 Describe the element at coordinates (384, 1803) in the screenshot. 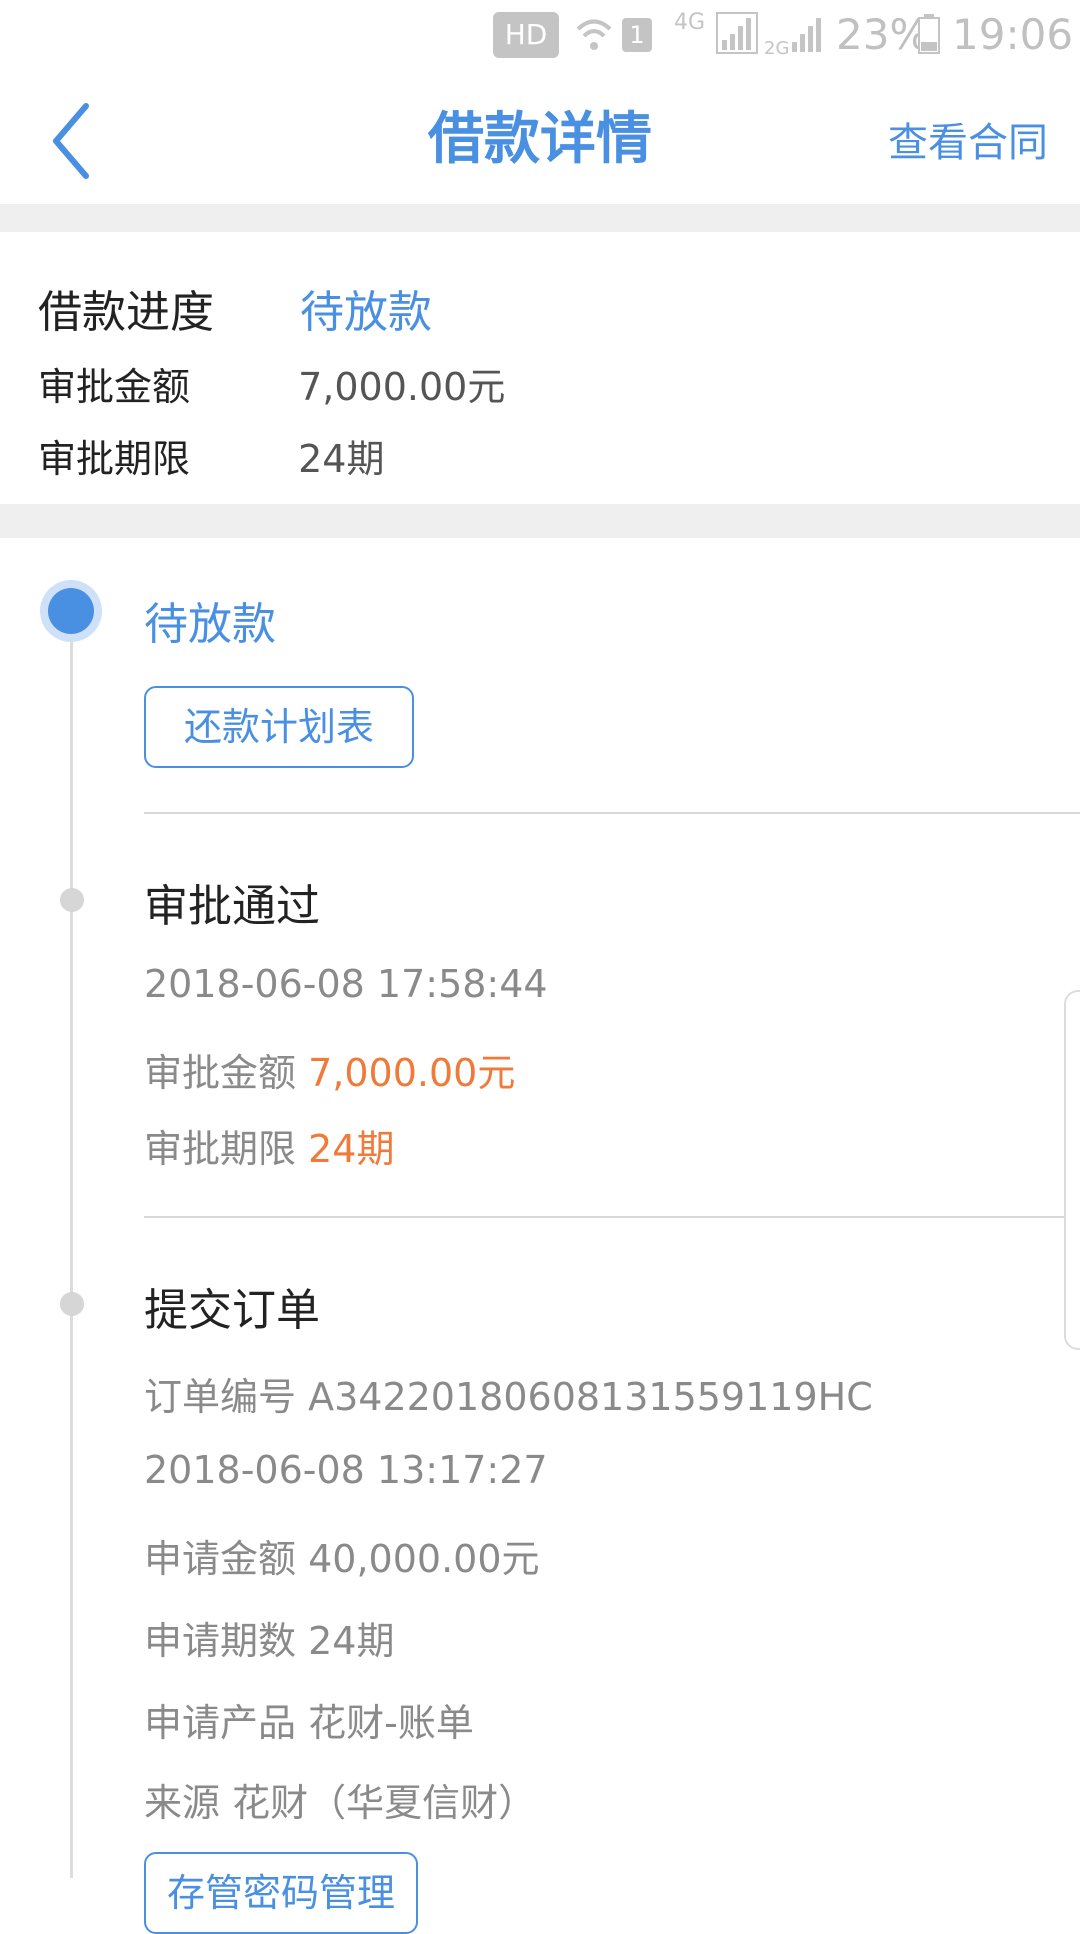

I see `source-value: 花财（华夏信财）` at that location.